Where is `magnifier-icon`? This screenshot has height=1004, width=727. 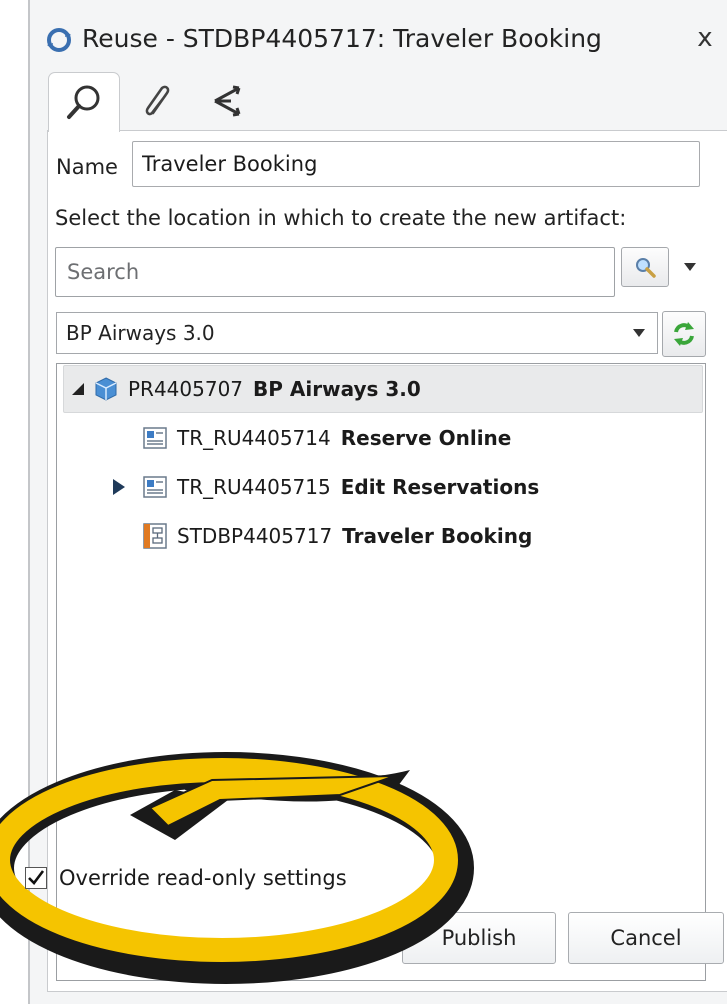
magnifier-icon is located at coordinates (646, 268).